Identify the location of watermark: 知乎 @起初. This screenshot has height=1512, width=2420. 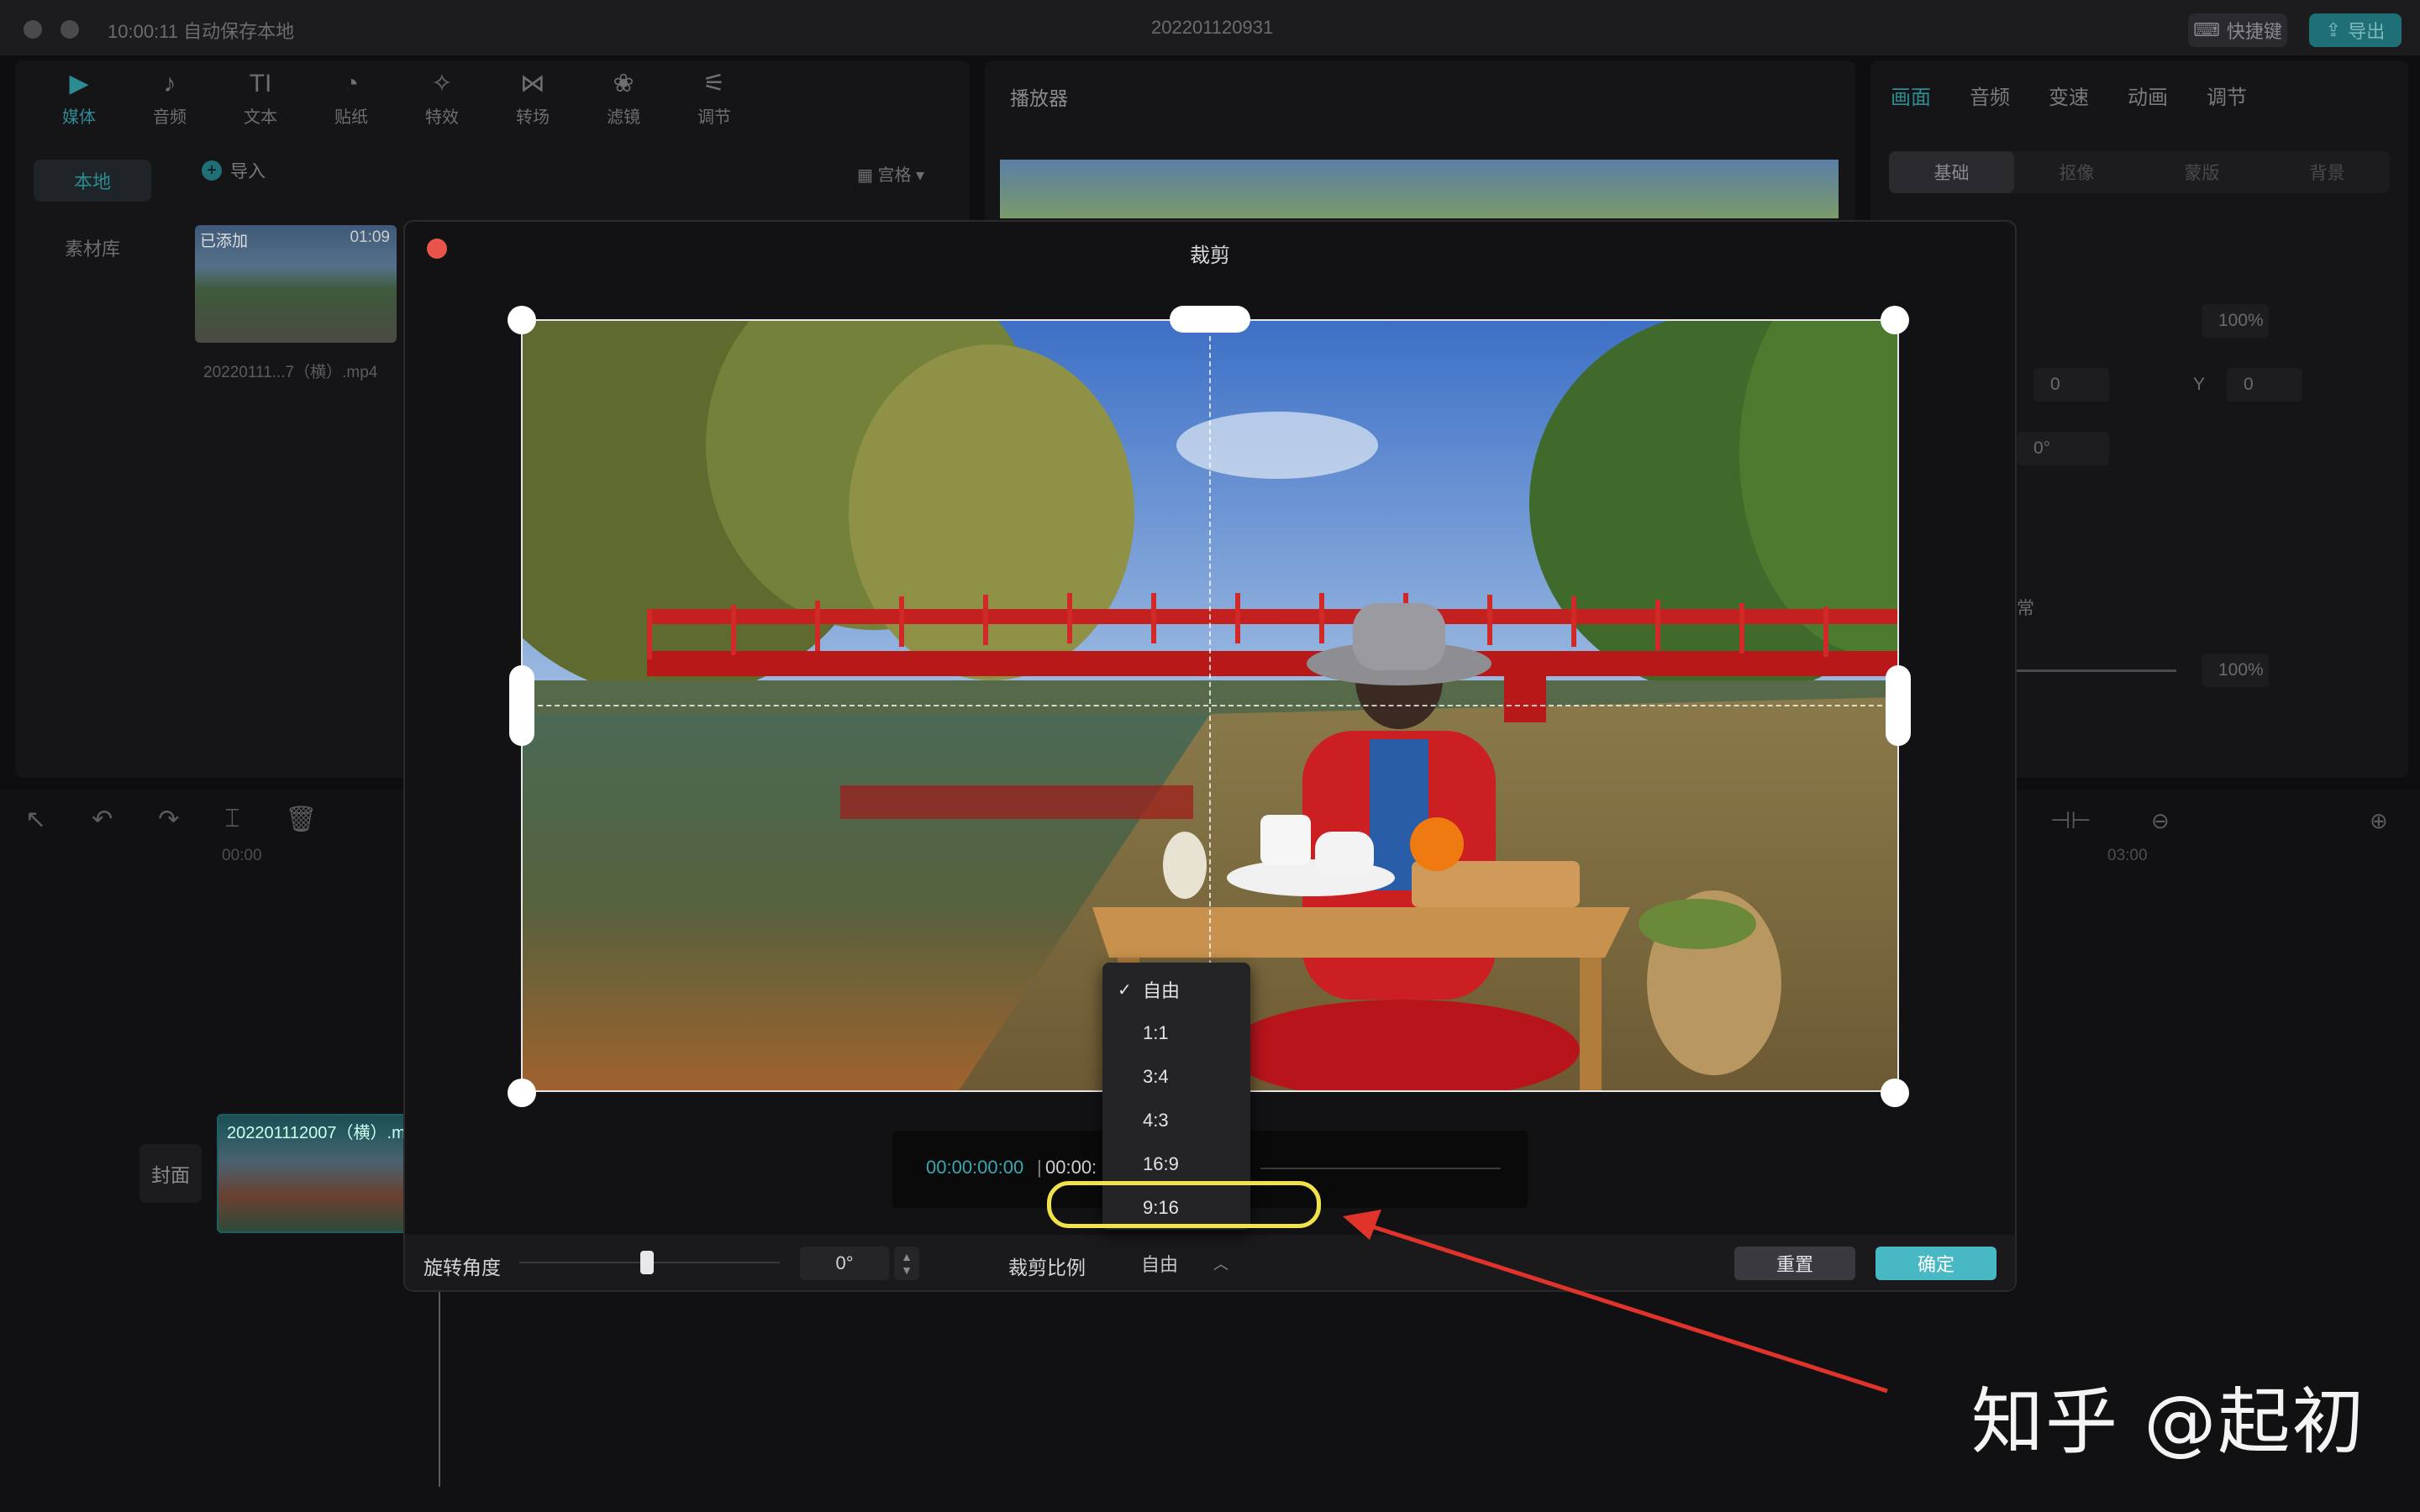
(2168, 1422).